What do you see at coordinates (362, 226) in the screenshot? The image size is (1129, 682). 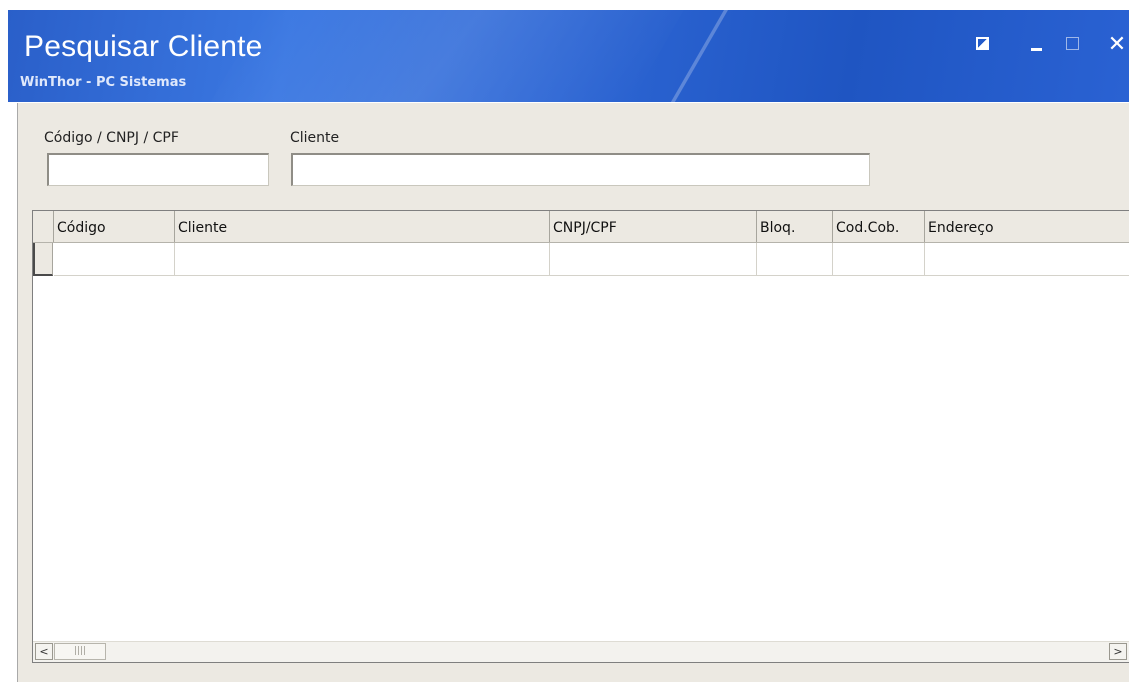 I see `column-header-cliente: Cliente` at bounding box center [362, 226].